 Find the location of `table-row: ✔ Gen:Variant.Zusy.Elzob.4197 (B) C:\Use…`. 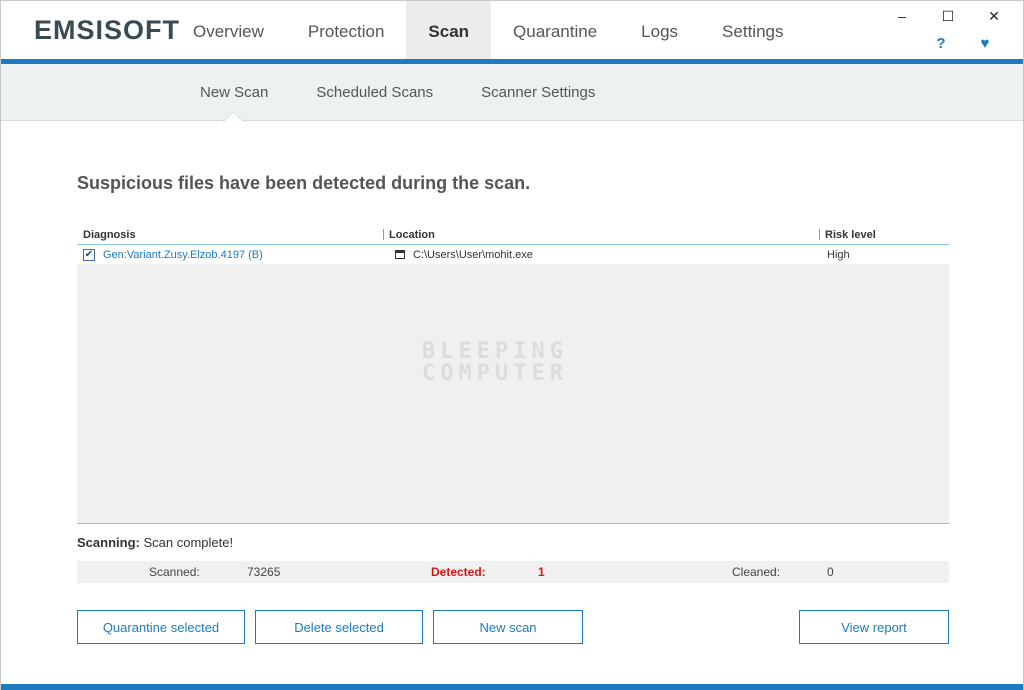

table-row: ✔ Gen:Variant.Zusy.Elzob.4197 (B) C:\Use… is located at coordinates (513, 254).